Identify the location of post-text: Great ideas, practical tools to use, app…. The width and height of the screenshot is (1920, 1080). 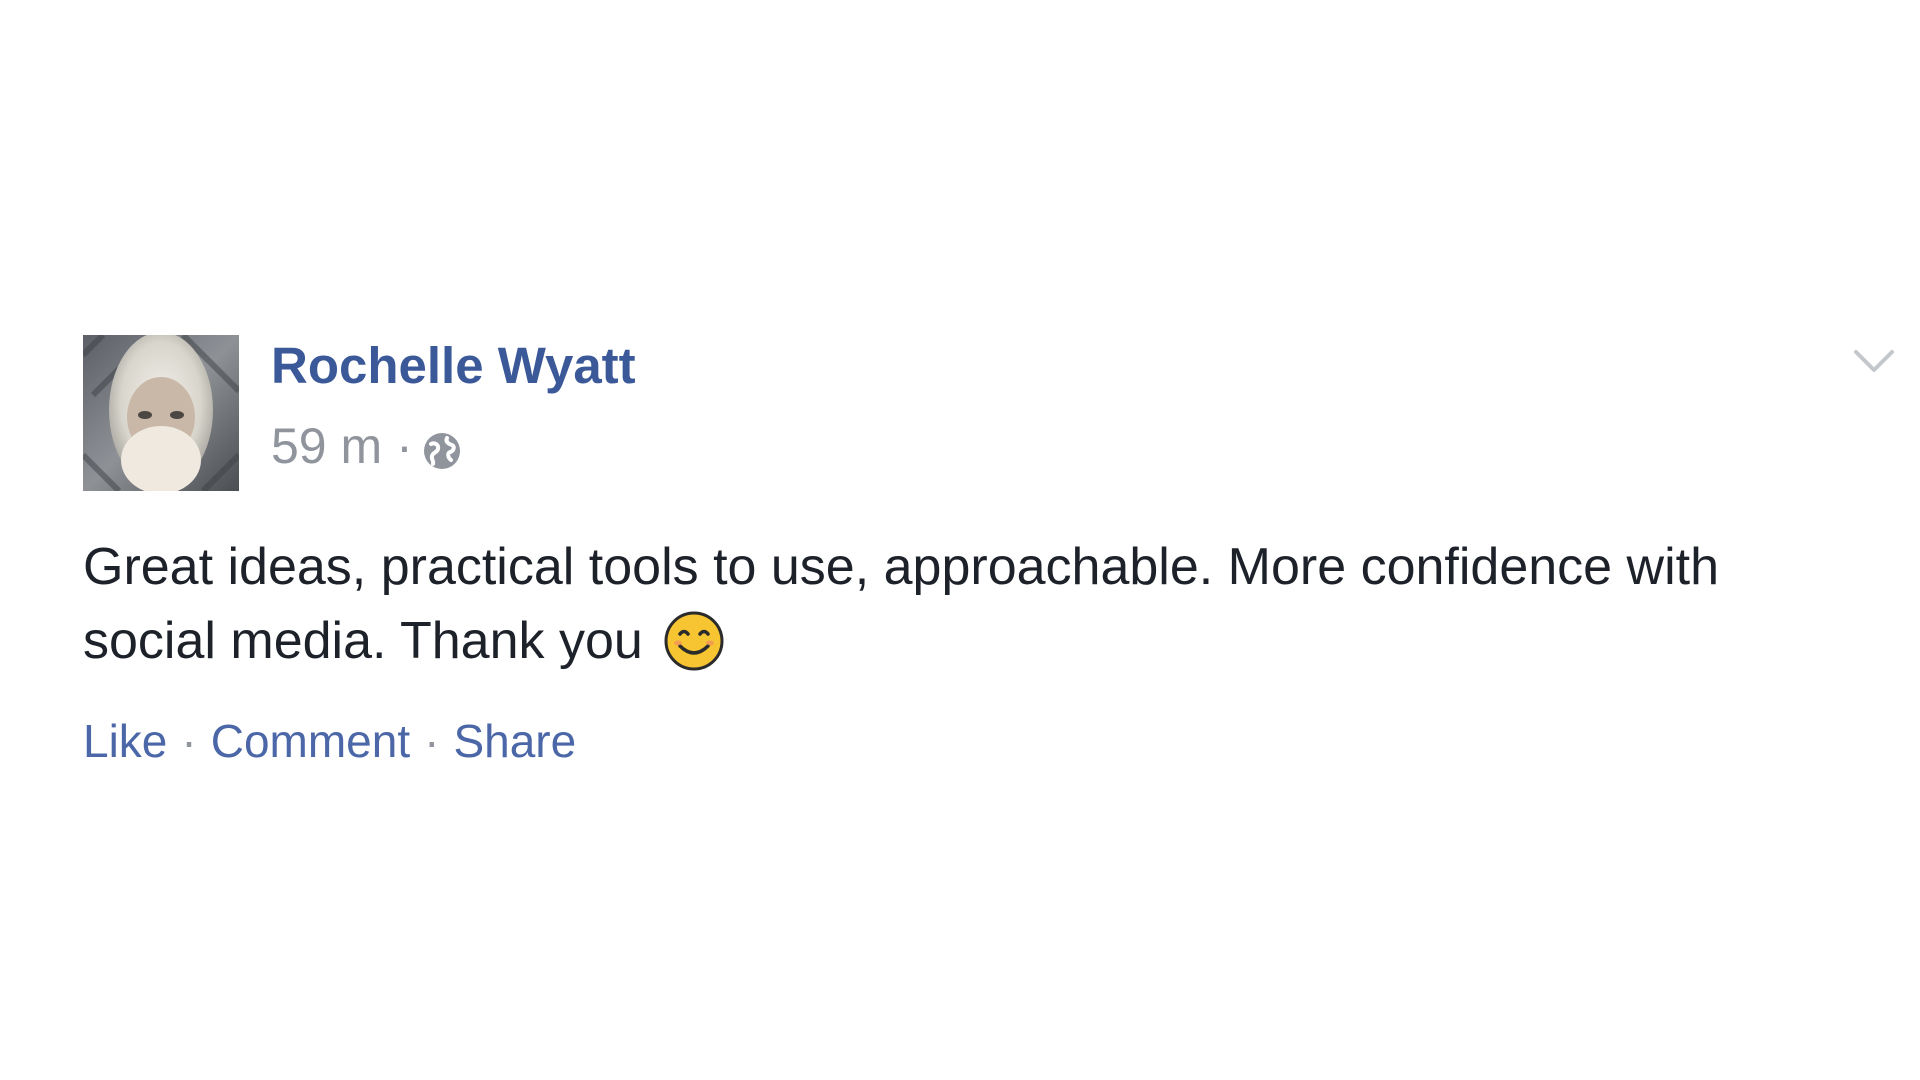
(973, 604).